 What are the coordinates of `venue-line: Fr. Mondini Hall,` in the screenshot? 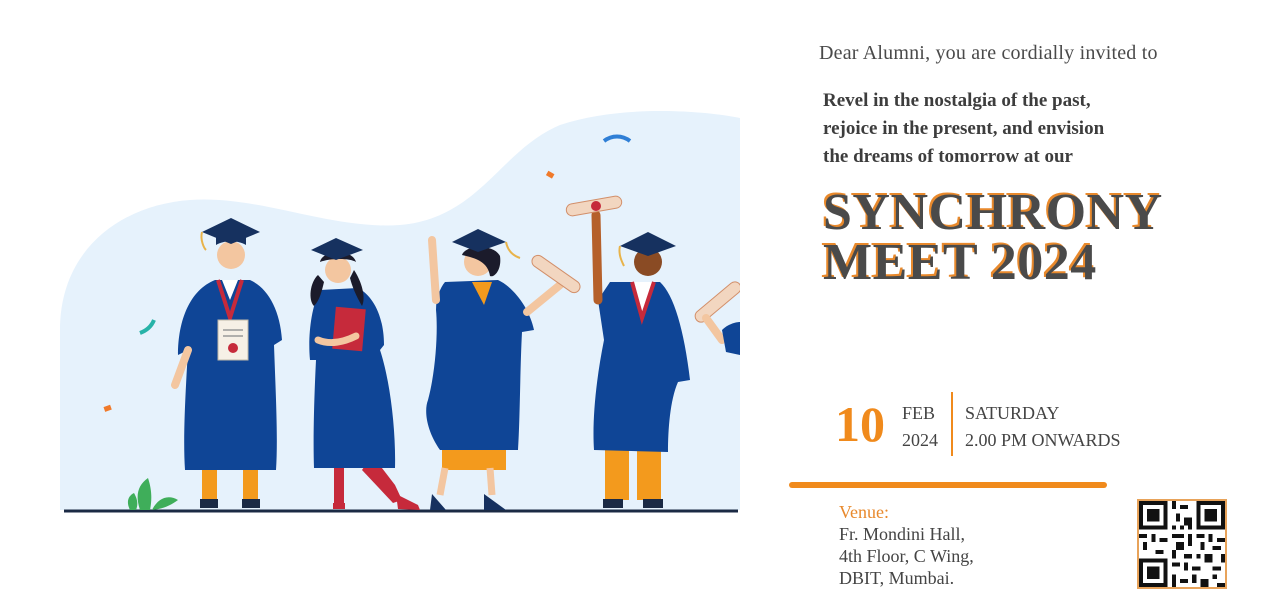 It's located at (902, 534).